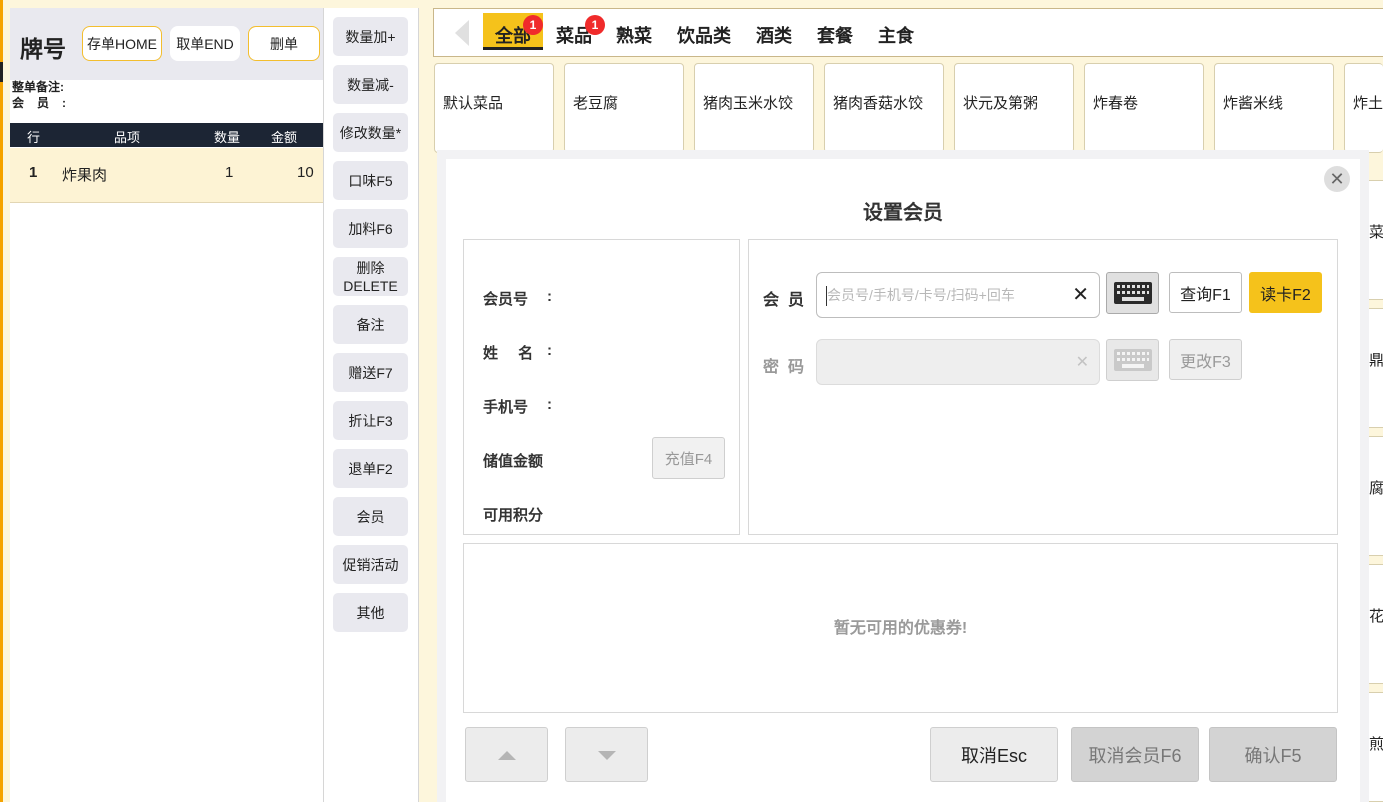 The image size is (1383, 802). Describe the element at coordinates (370, 132) in the screenshot. I see `edit-qty-button: 修改数量*` at that location.